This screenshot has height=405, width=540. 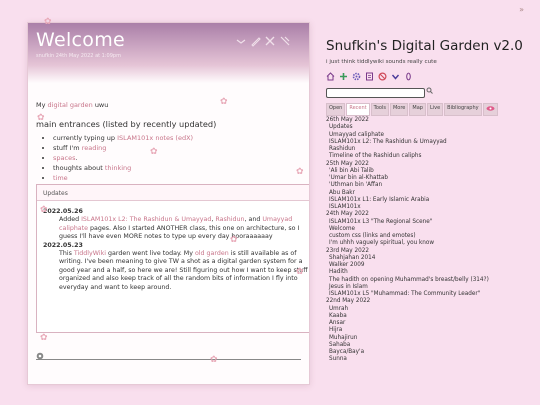 I want to click on recent-entry-link: Sunna, so click(x=432, y=359).